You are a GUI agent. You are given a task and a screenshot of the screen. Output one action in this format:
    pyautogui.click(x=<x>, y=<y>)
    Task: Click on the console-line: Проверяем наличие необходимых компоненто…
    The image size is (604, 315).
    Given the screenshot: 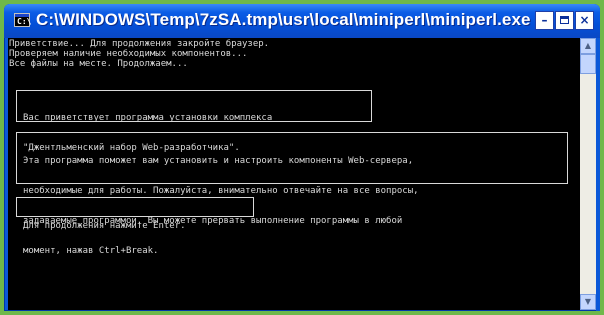 What is the action you would take?
    pyautogui.click(x=128, y=54)
    